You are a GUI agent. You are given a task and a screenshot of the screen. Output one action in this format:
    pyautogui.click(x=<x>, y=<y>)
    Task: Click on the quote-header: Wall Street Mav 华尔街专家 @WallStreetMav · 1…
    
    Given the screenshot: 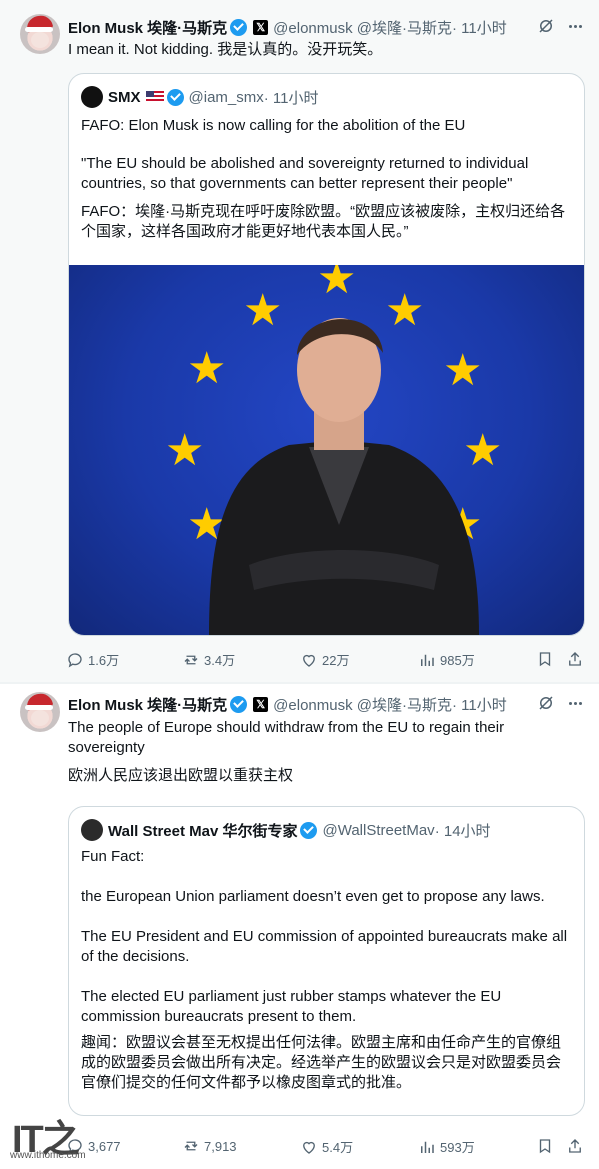 What is the action you would take?
    pyautogui.click(x=286, y=830)
    